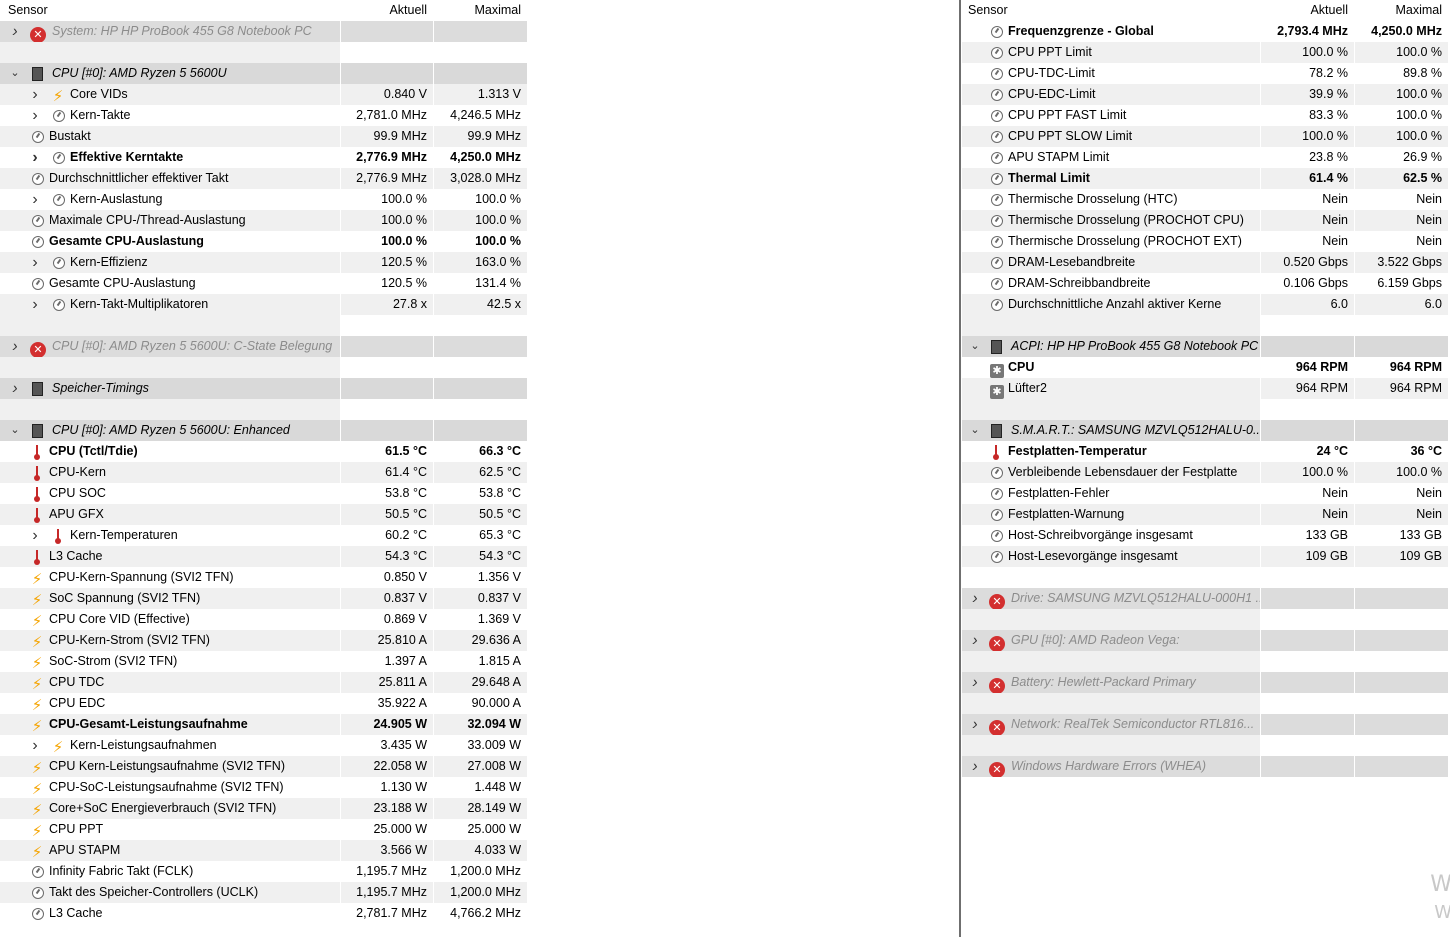 The height and width of the screenshot is (937, 1450). Describe the element at coordinates (1206, 94) in the screenshot. I see `sensor-row: CPU-EDC-Limit 39.9 % 100.0 %` at that location.